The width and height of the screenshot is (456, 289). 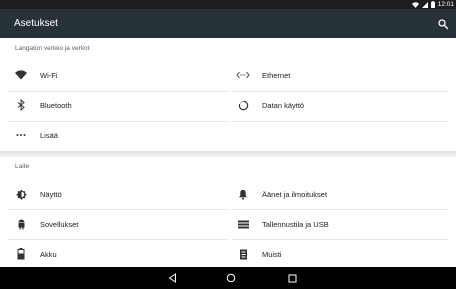 I want to click on setting-sounds: Äänet ja ilmoitukset, so click(x=281, y=194).